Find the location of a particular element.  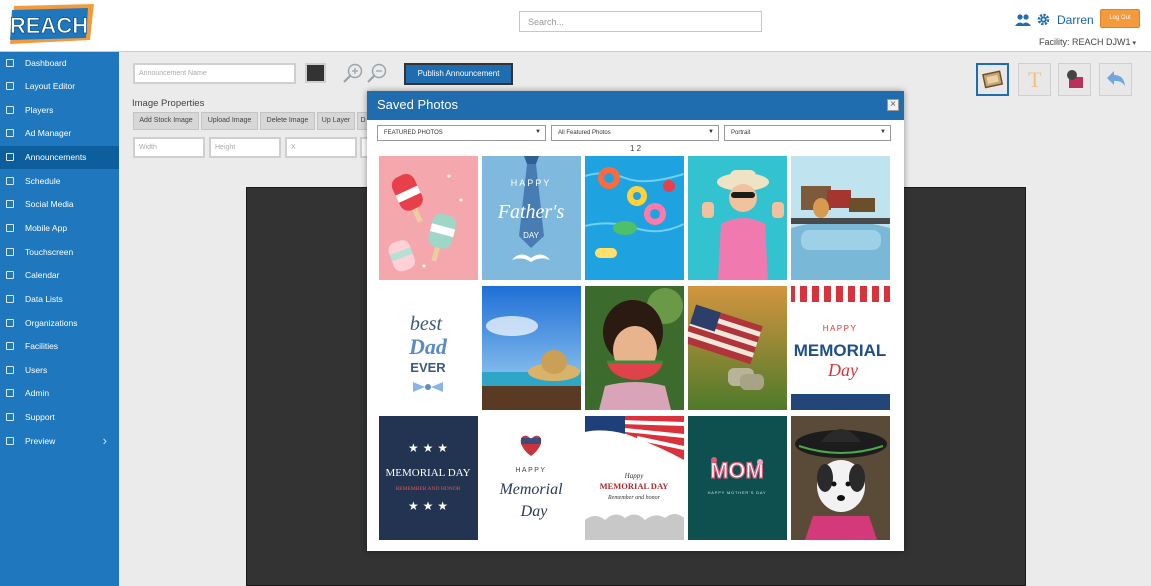

tile-text: Memorial is located at coordinates (530, 489).